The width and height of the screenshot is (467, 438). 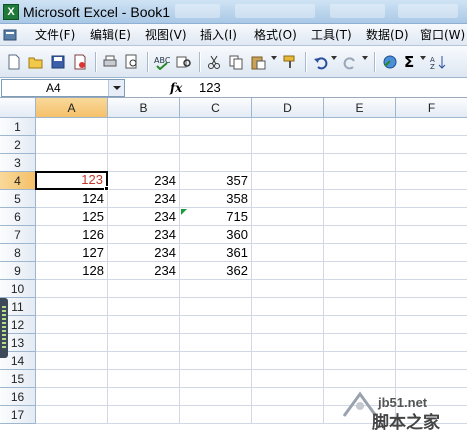 What do you see at coordinates (72, 361) in the screenshot?
I see `cell-a14` at bounding box center [72, 361].